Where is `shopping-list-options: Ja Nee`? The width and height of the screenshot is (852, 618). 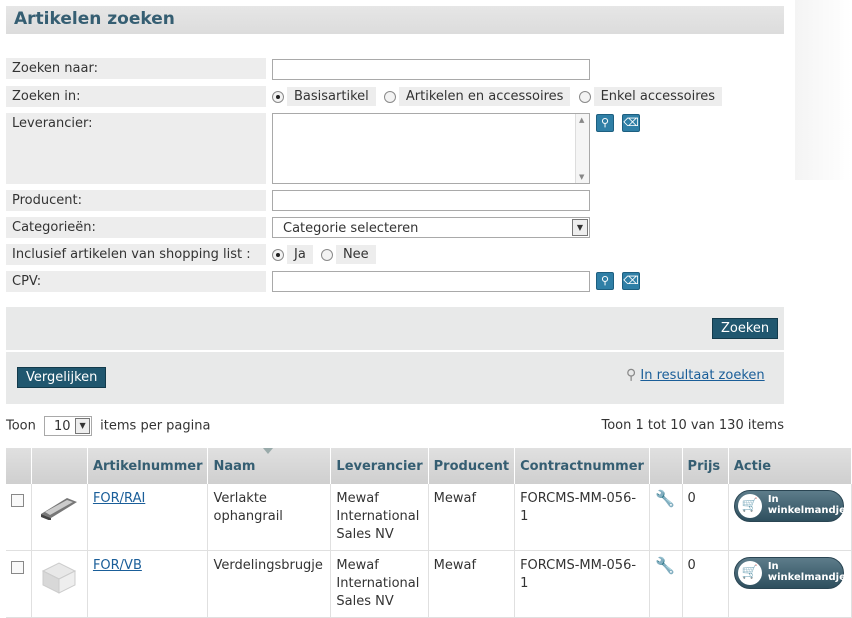
shopping-list-options: Ja Nee is located at coordinates (324, 254).